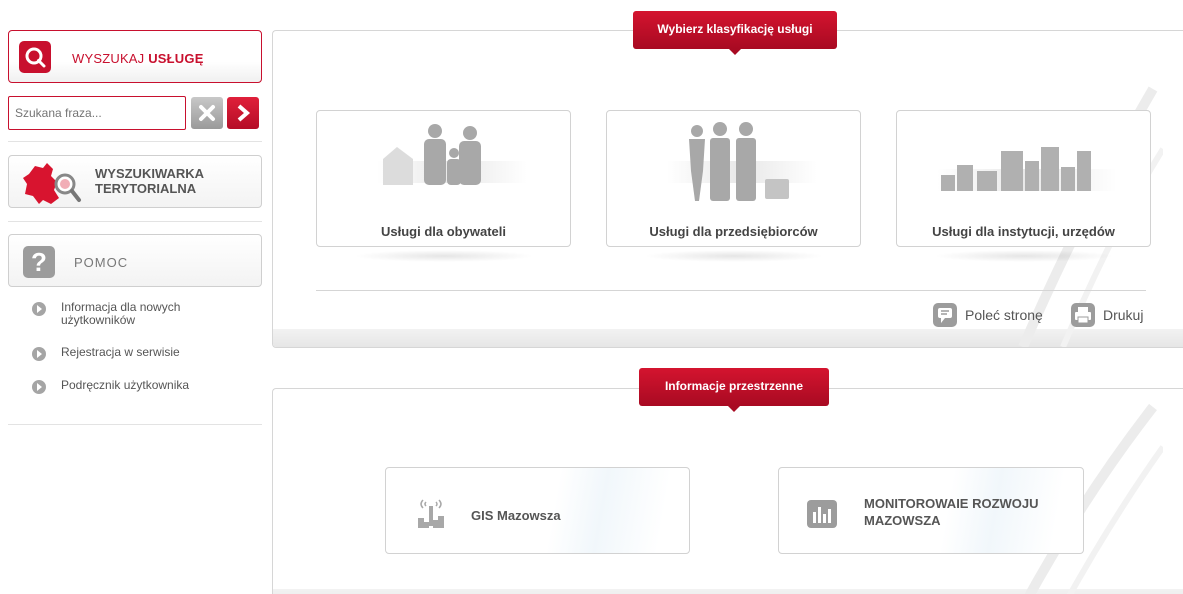 Image resolution: width=1183 pixels, height=594 pixels. I want to click on search-submit-button, so click(243, 113).